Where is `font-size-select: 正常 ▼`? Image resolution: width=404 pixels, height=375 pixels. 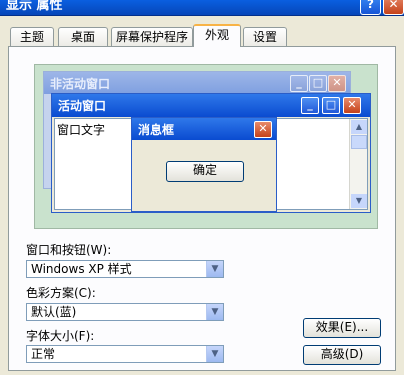
font-size-select: 正常 ▼ is located at coordinates (125, 354).